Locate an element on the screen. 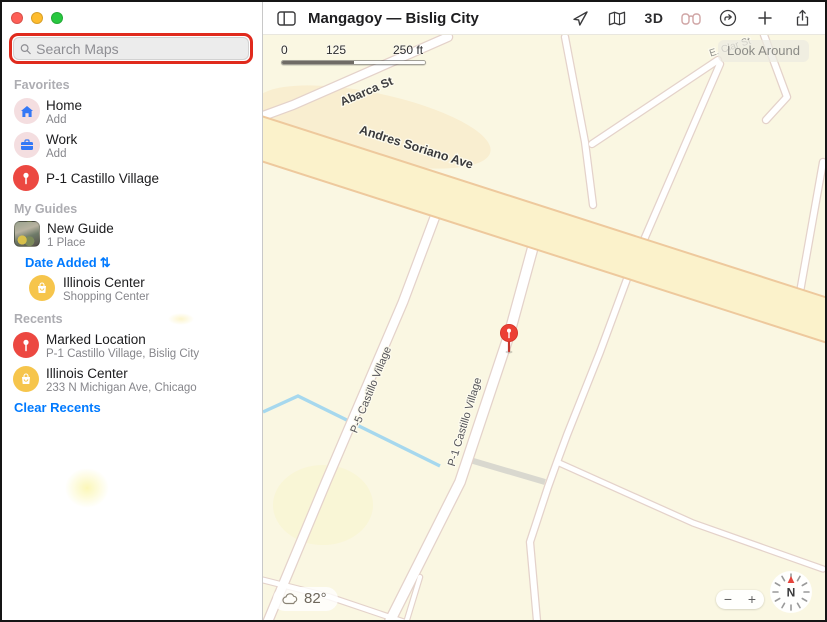 The width and height of the screenshot is (827, 622). scale-start: 0 is located at coordinates (284, 50).